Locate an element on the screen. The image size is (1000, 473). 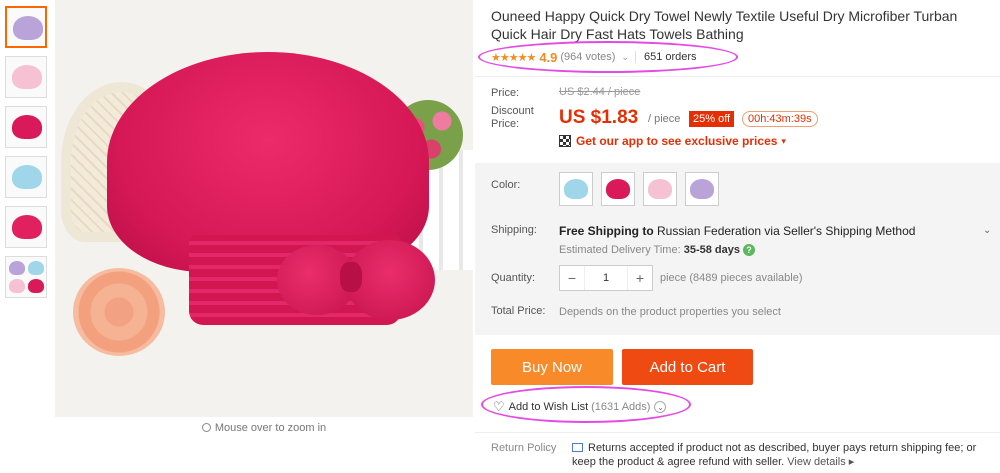
countdown-timer: 00h:43m:39s is located at coordinates (780, 119).